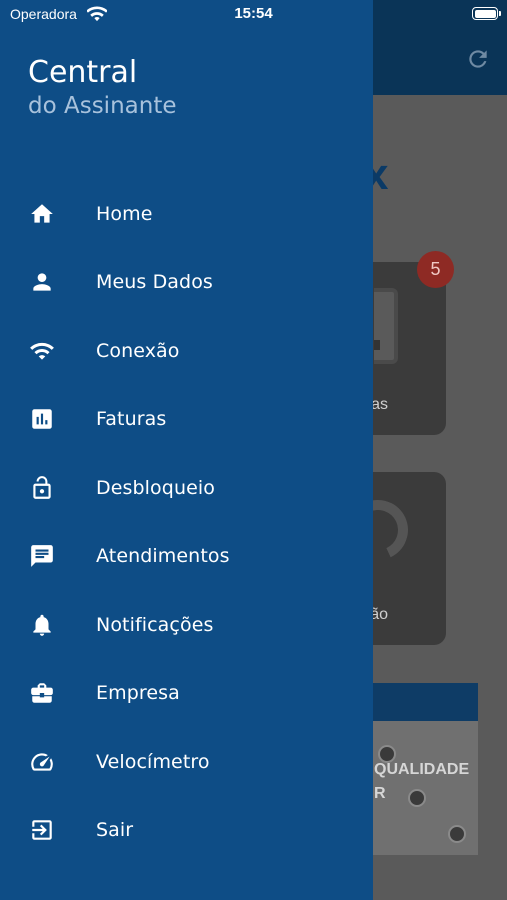 Image resolution: width=507 pixels, height=900 pixels. Describe the element at coordinates (485, 13) in the screenshot. I see `battery-icon` at that location.